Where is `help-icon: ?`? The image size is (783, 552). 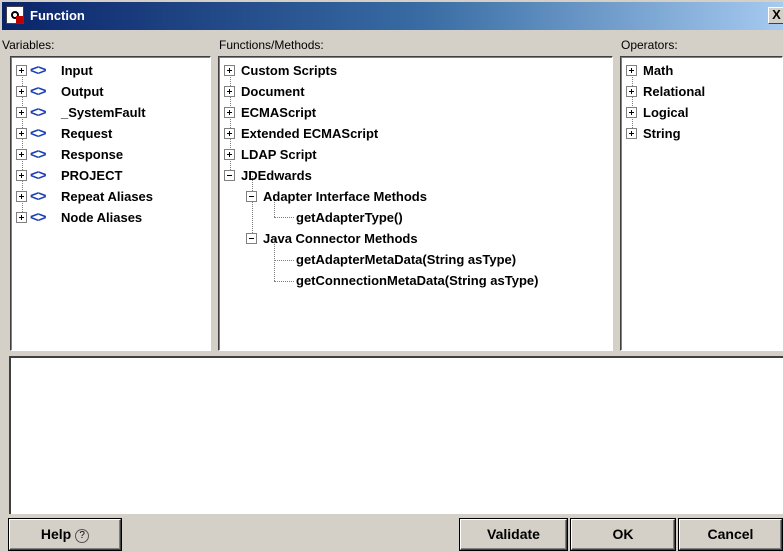
help-icon: ? is located at coordinates (82, 536).